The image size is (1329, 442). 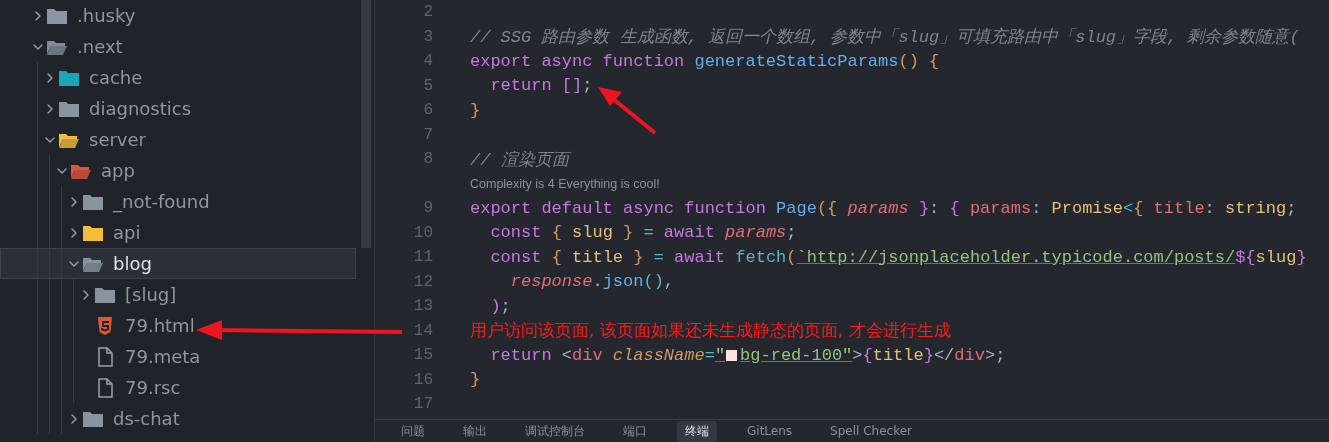 I want to click on file-name: 79.meta, so click(x=163, y=356).